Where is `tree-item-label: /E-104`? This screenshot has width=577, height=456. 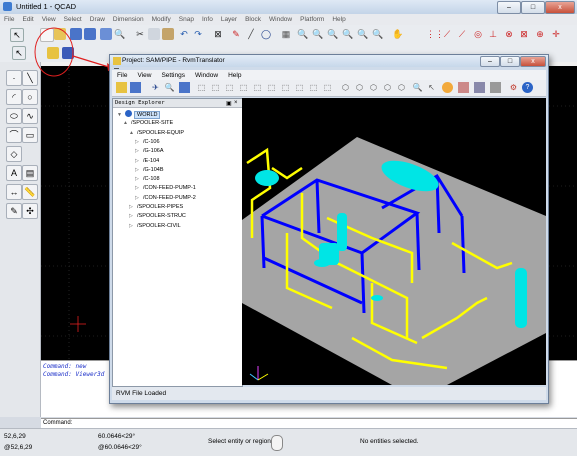 tree-item-label: /E-104 is located at coordinates (151, 160).